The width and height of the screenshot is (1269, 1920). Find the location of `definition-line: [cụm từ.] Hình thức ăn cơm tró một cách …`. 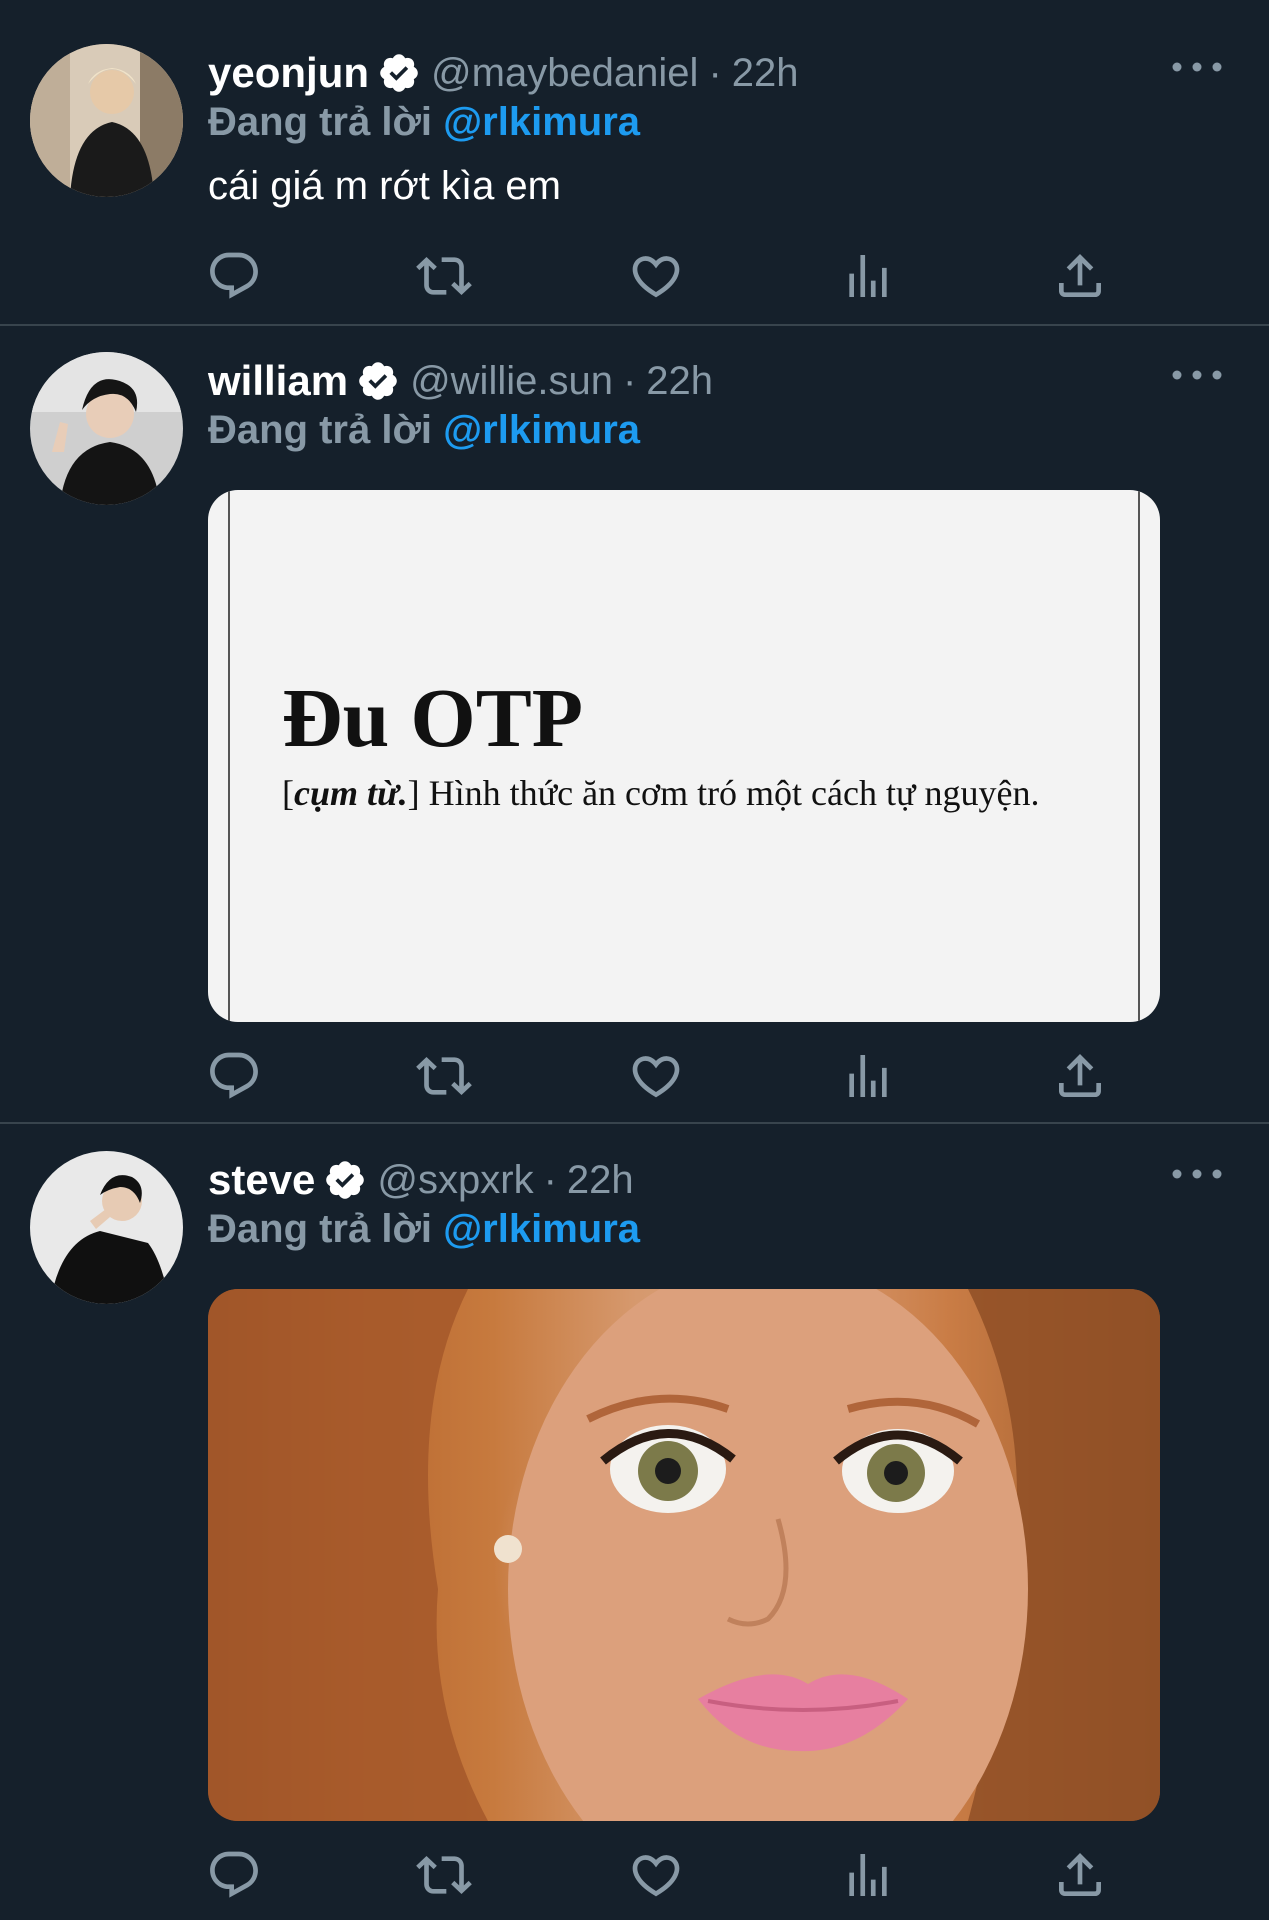

definition-line: [cụm từ.] Hình thức ăn cơm tró một cách … is located at coordinates (661, 793).